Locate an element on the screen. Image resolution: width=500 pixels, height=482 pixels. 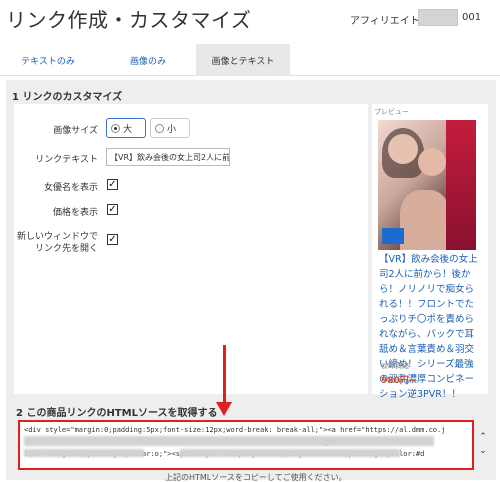
tab-image-and-text: 画像とテキスト is located at coordinates (243, 60).